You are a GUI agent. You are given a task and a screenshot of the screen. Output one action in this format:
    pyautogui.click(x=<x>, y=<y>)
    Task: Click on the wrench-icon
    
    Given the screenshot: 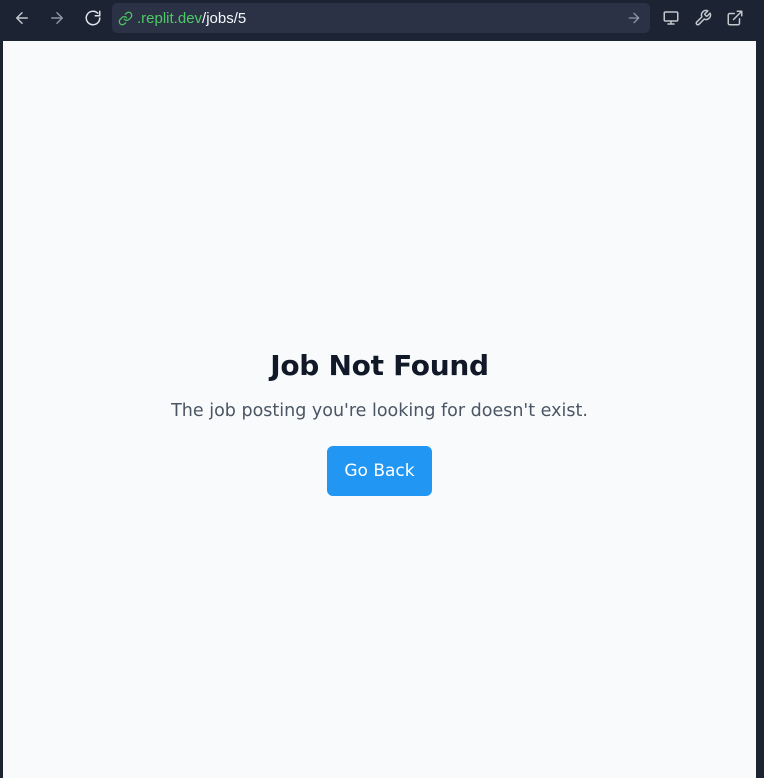 What is the action you would take?
    pyautogui.click(x=703, y=17)
    